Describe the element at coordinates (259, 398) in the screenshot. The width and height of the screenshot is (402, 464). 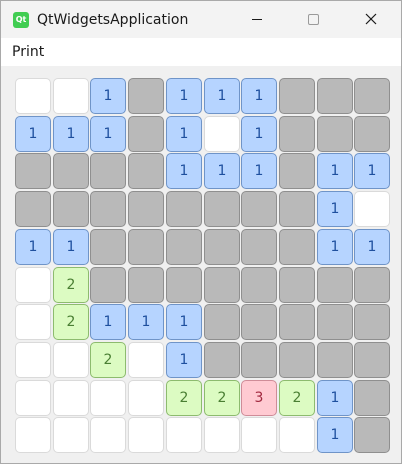
I see `number-cell: 3` at that location.